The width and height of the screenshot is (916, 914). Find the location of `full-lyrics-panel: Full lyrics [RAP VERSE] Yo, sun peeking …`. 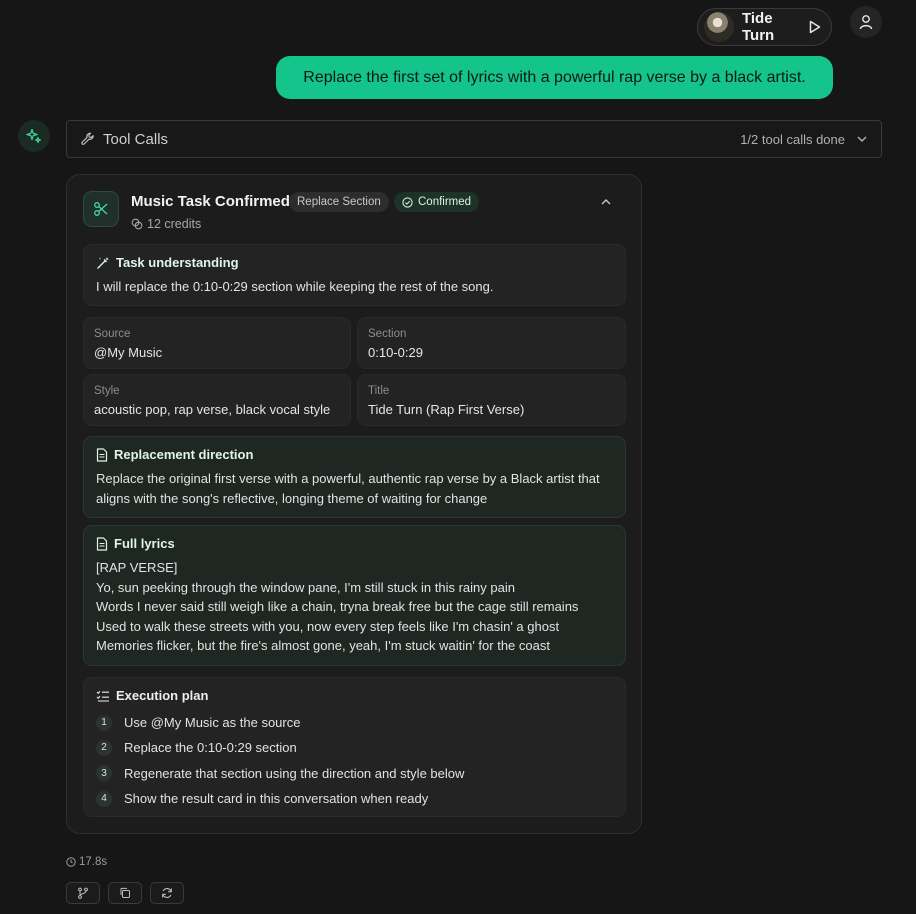

full-lyrics-panel: Full lyrics [RAP VERSE] Yo, sun peeking … is located at coordinates (354, 595).